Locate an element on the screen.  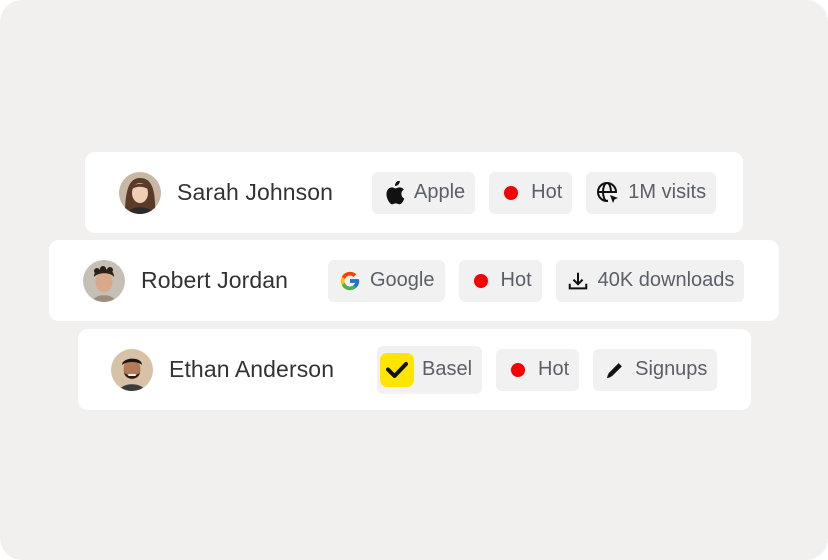
company-label: Basel is located at coordinates (447, 369).